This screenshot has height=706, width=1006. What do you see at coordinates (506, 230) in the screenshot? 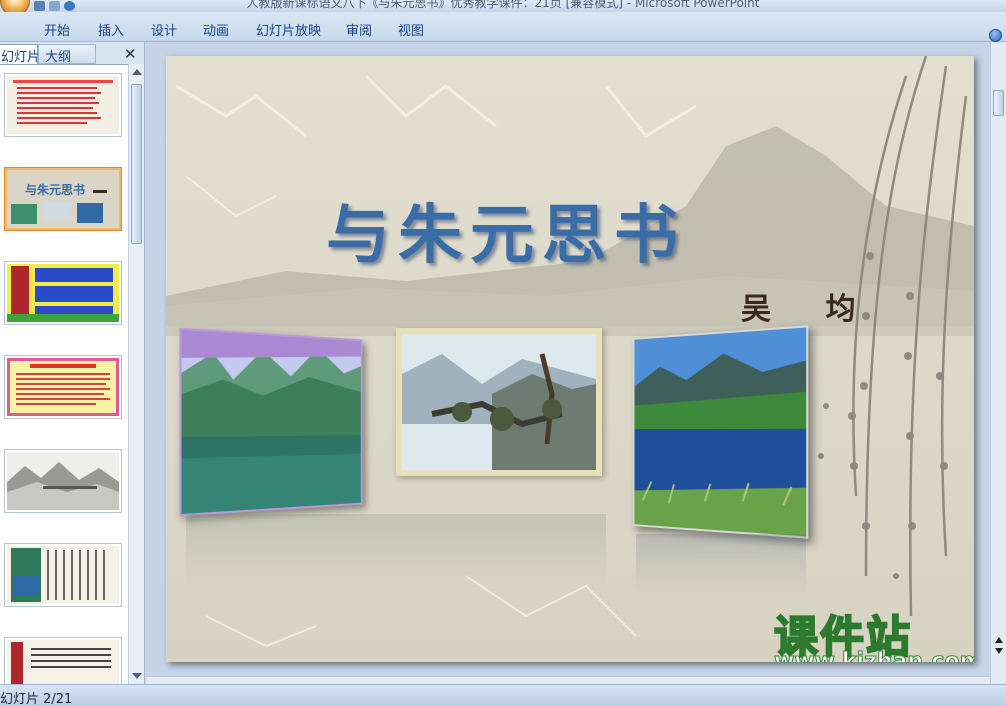
I see `slide-title: 与朱元思书` at bounding box center [506, 230].